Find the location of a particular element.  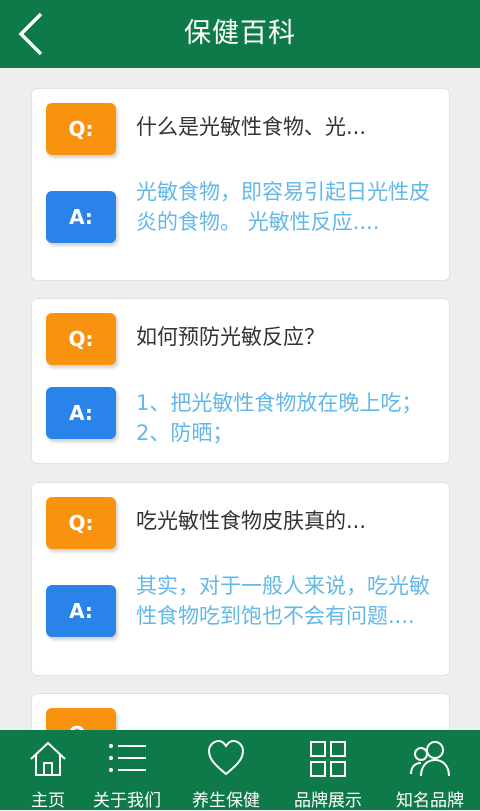

header-bar: 保健百科 is located at coordinates (240, 34).